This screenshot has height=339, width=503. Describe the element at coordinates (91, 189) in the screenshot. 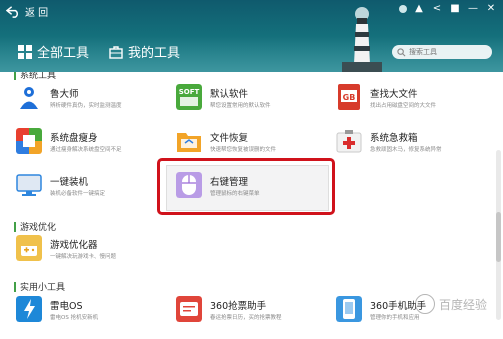

I see `tool-one-click-install: 一键装机 装机必备软件一键搞定` at that location.